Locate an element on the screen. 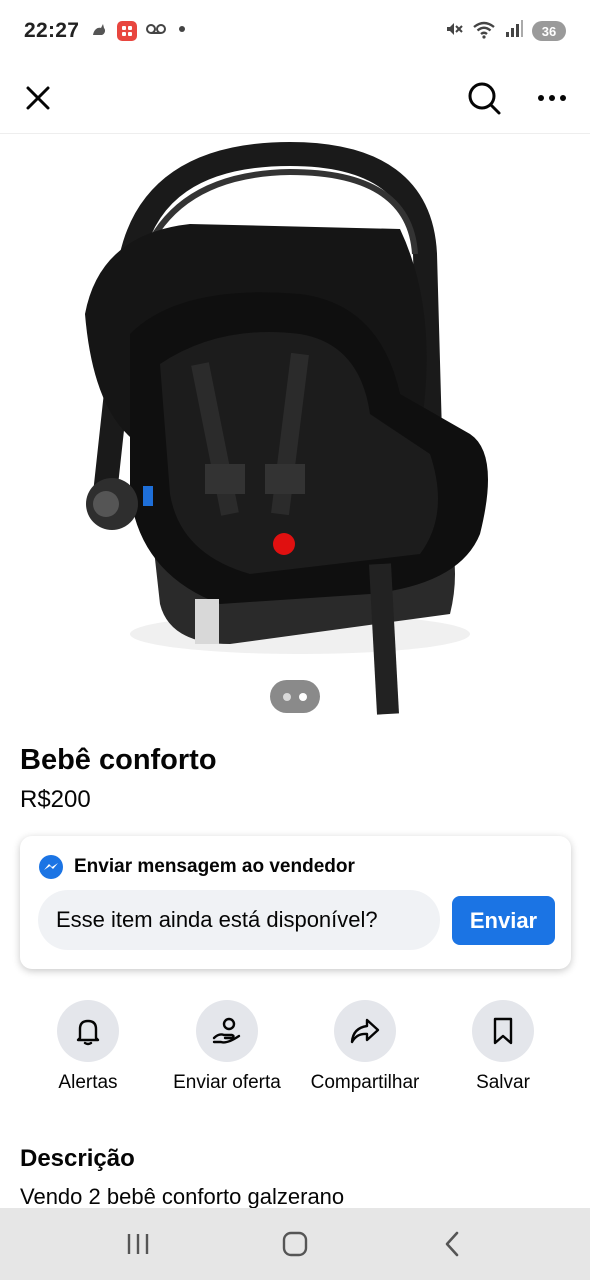  voicemail-icon is located at coordinates (156, 31).